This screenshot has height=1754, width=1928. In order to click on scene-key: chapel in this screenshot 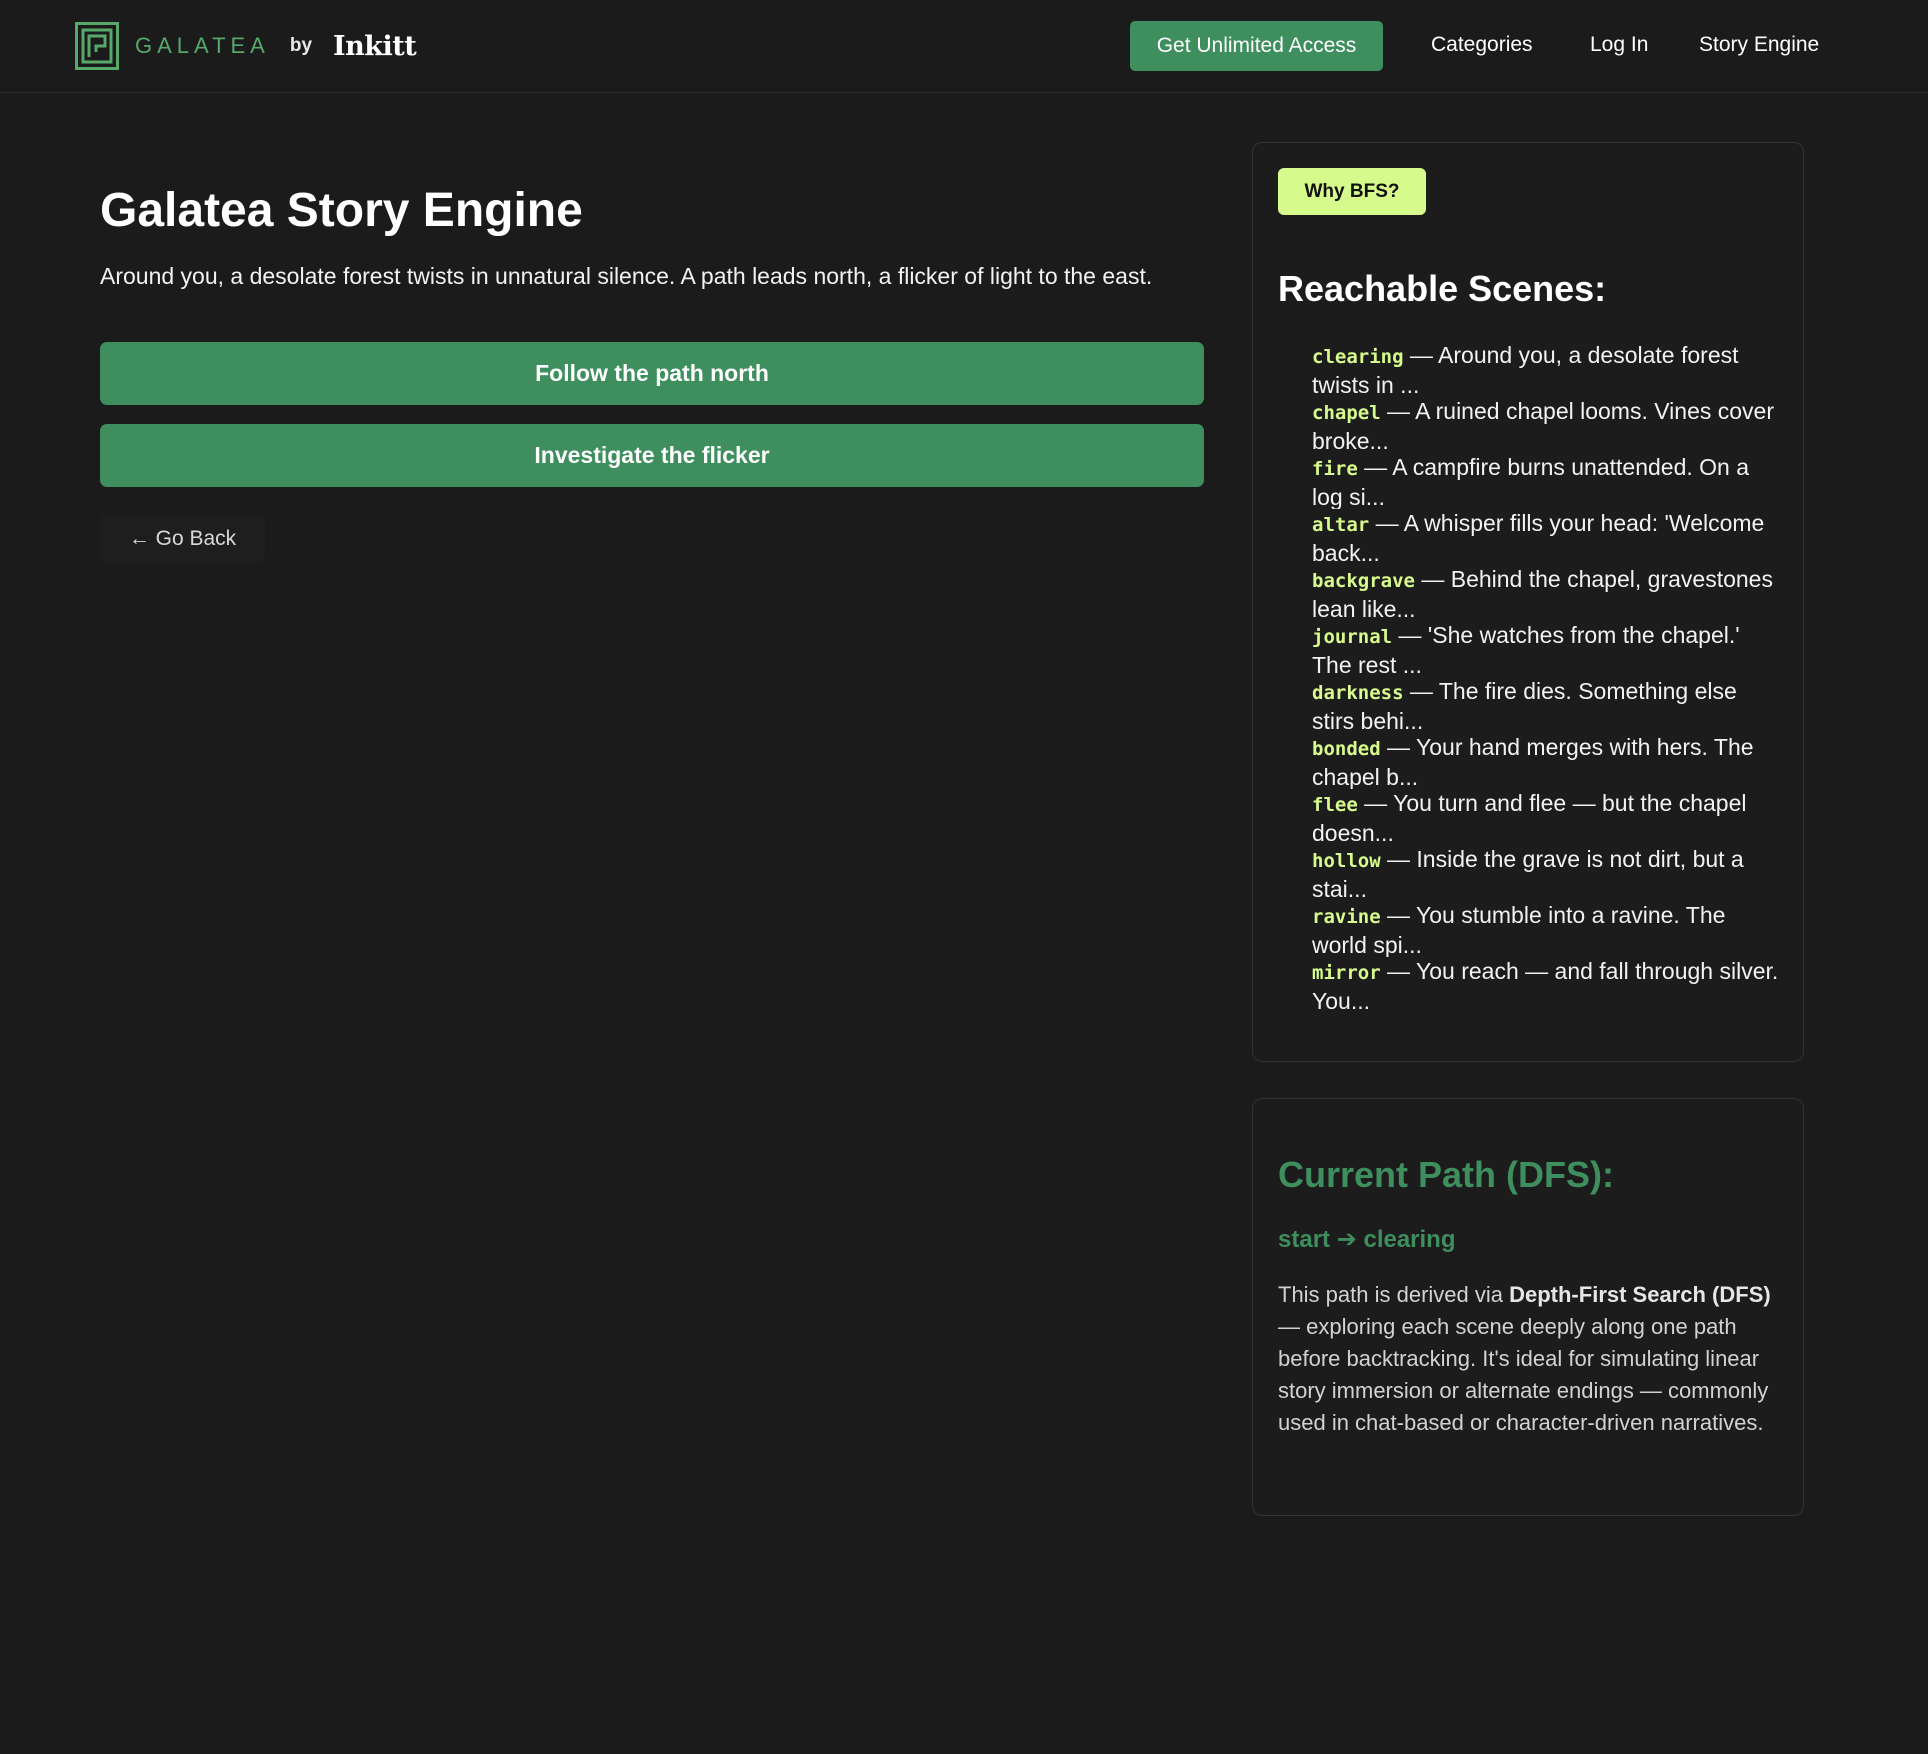, I will do `click(1346, 413)`.